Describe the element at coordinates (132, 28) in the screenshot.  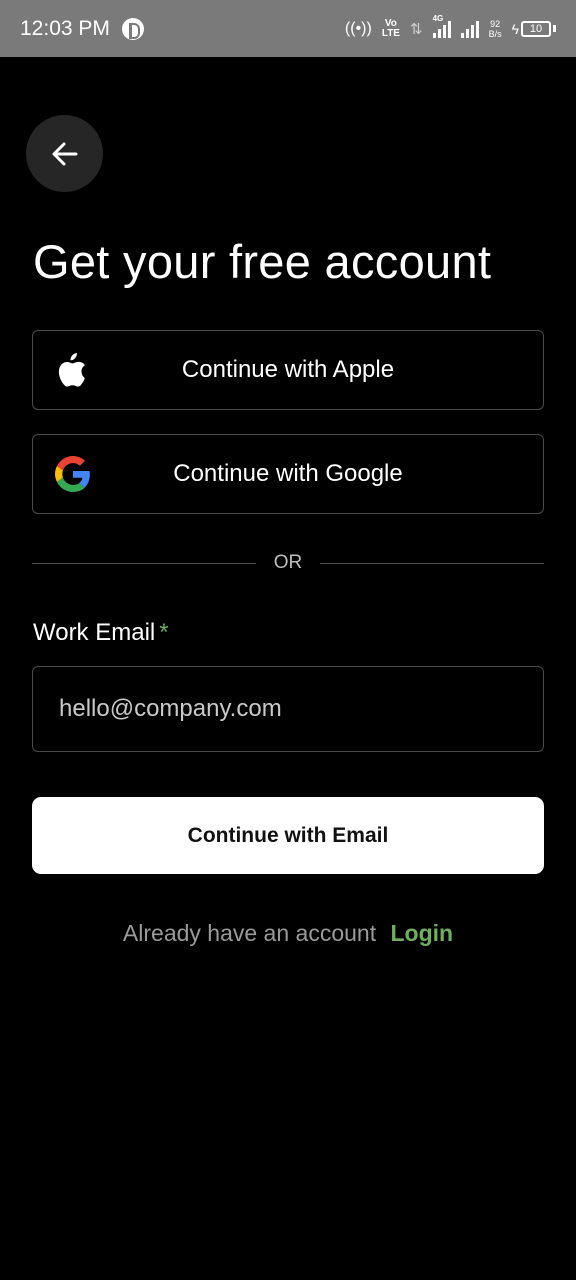
I see `app-notification-icon` at that location.